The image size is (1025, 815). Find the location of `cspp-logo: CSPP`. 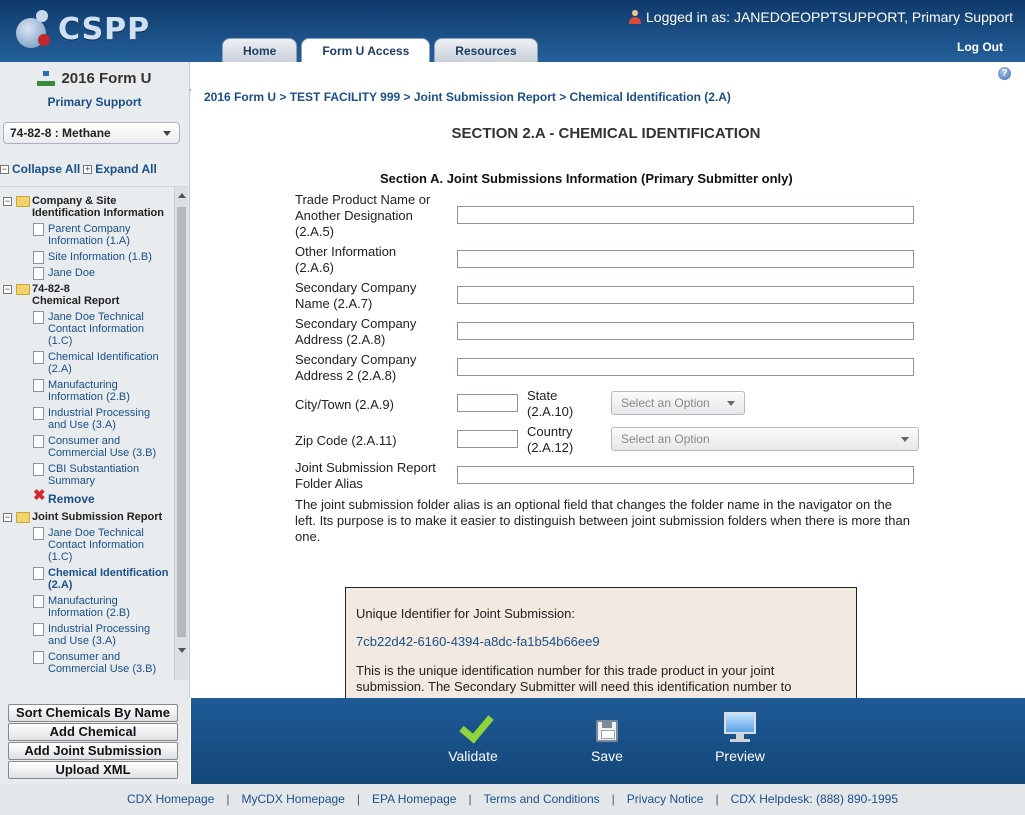

cspp-logo: CSPP is located at coordinates (81, 29).